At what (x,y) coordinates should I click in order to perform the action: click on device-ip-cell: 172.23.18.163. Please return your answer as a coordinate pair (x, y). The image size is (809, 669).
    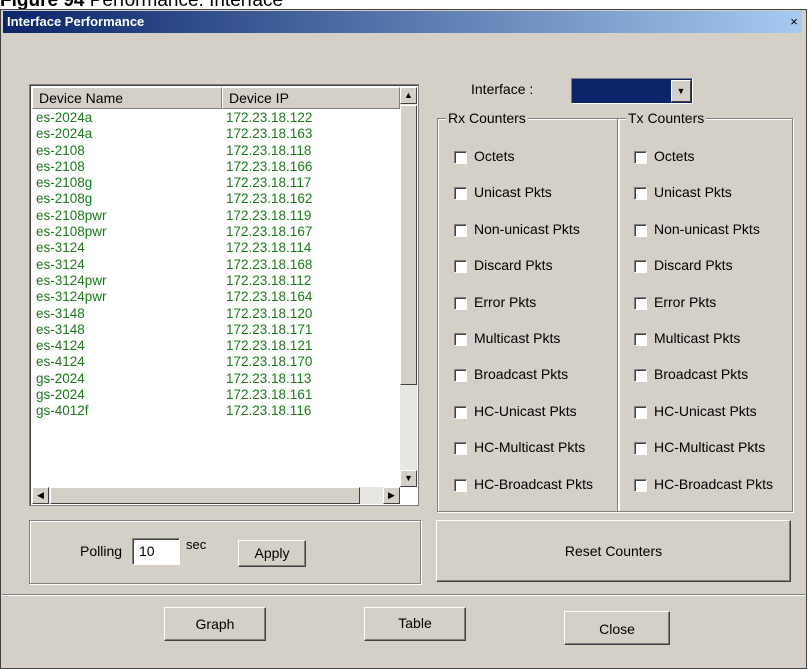
    Looking at the image, I should click on (269, 134).